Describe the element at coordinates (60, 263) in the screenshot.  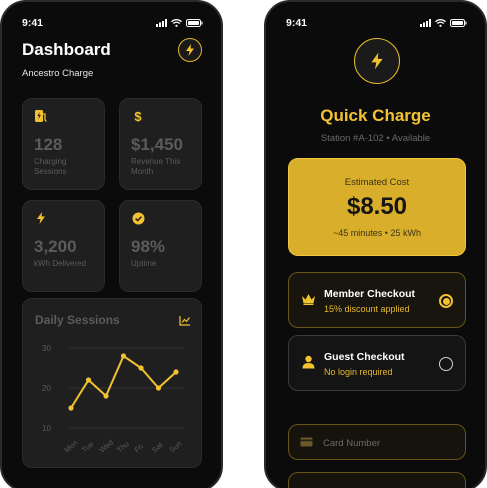
I see `stat-label: kWh Delivered` at that location.